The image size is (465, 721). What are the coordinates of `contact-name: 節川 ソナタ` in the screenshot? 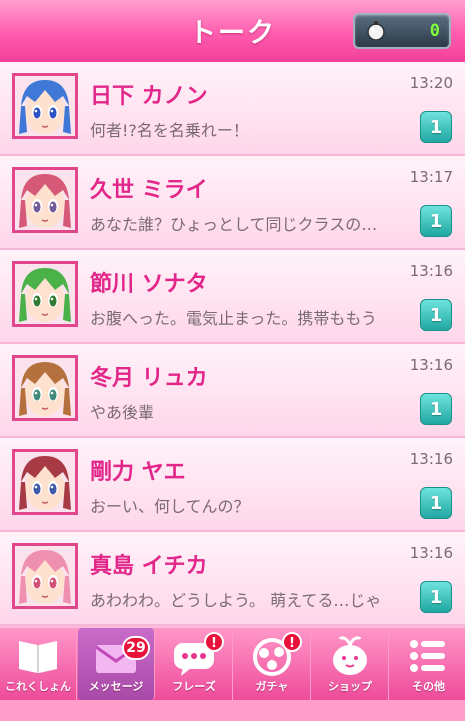 It's located at (149, 284).